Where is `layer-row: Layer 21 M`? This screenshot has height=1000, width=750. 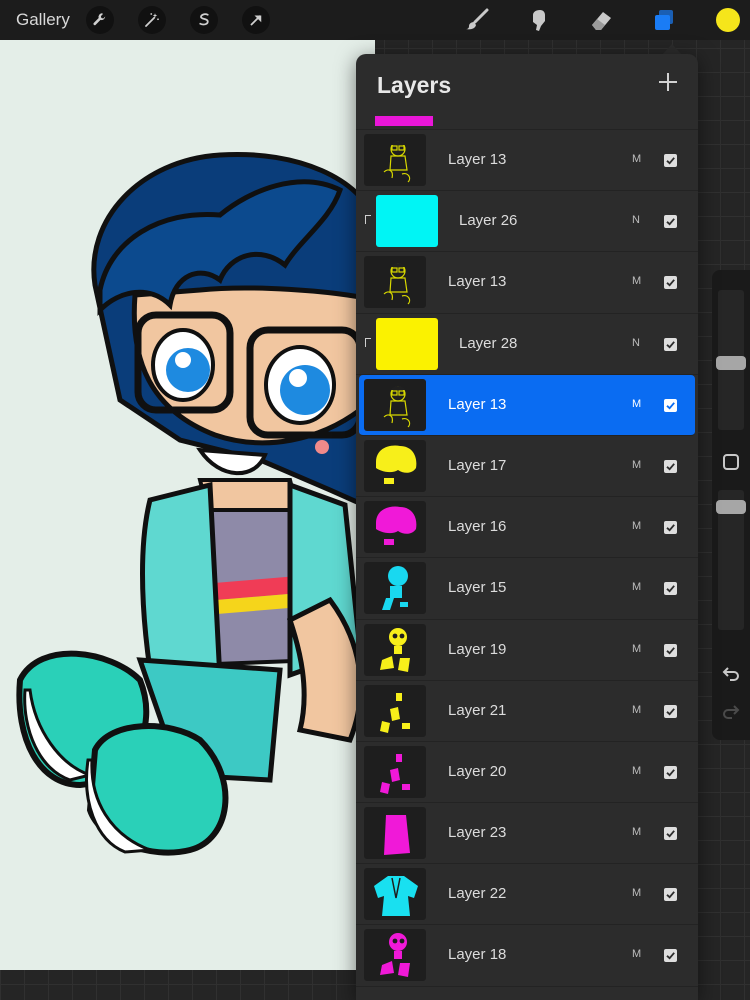
layer-row: Layer 21 M is located at coordinates (527, 711).